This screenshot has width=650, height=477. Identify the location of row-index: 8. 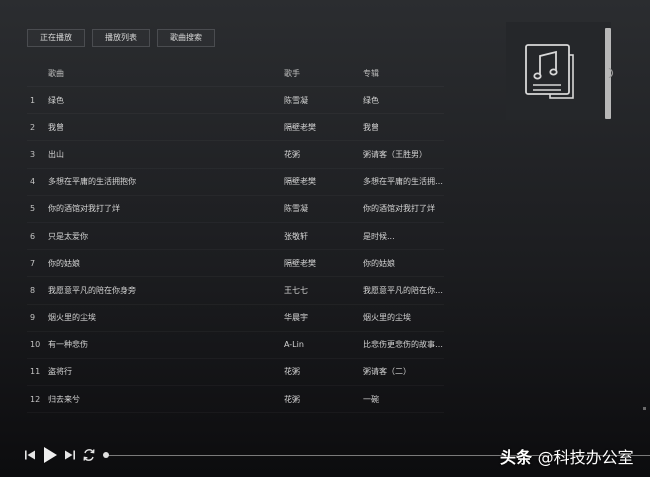
(33, 290).